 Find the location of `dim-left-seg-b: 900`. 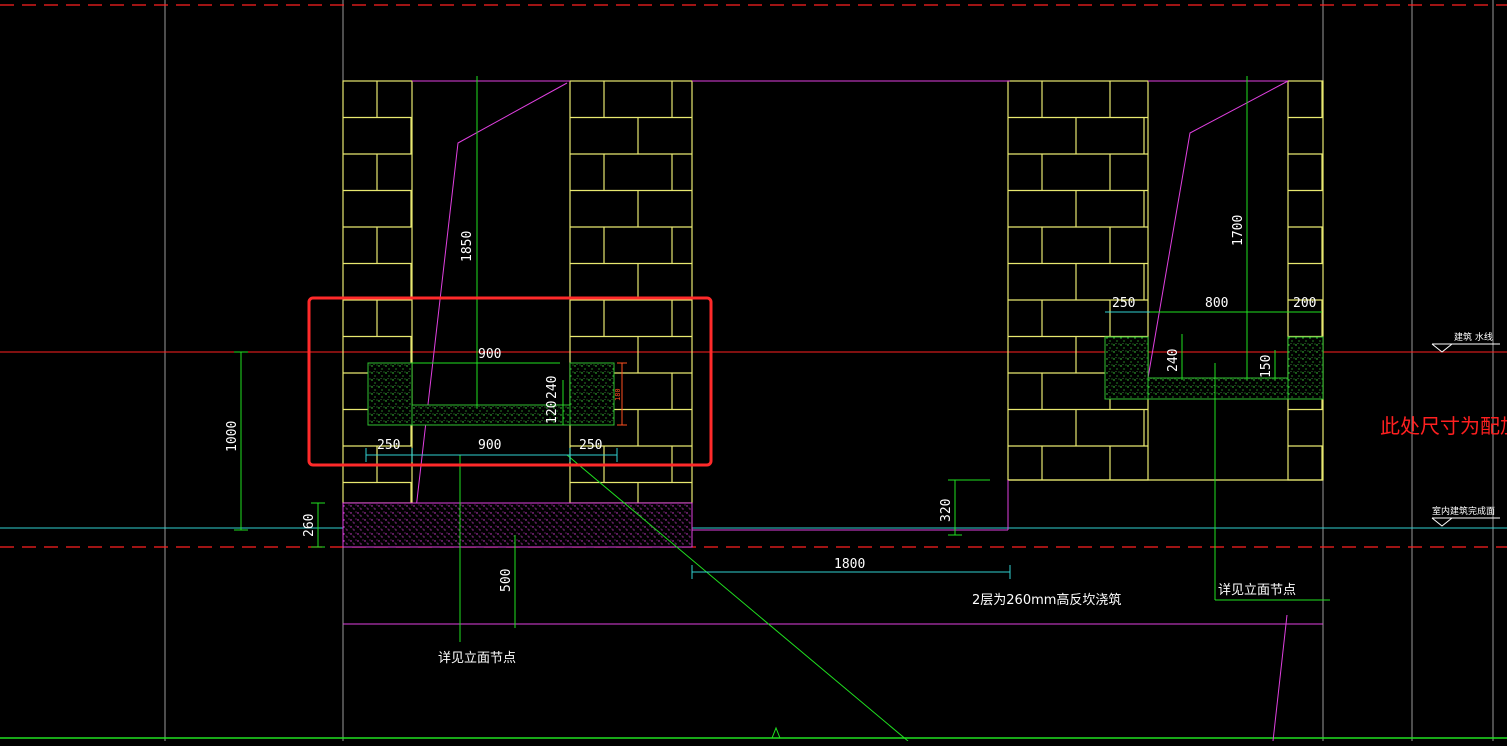

dim-left-seg-b: 900 is located at coordinates (489, 445).